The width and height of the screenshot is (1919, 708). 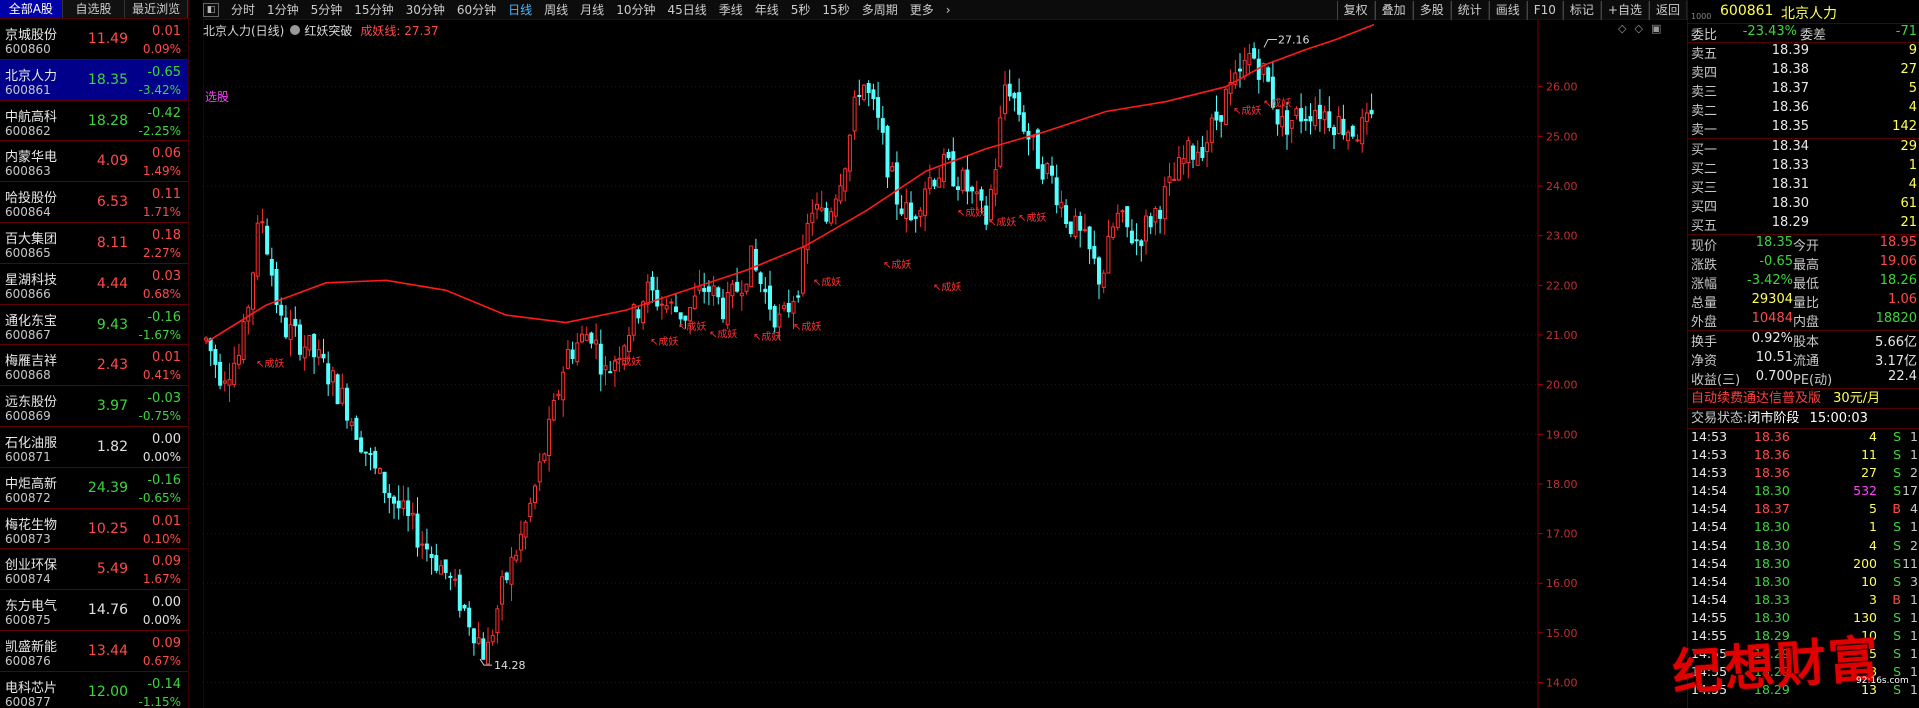 What do you see at coordinates (94, 243) in the screenshot?
I see `stock-row: 百大集团 600865 8.11 0.18 2.27%` at bounding box center [94, 243].